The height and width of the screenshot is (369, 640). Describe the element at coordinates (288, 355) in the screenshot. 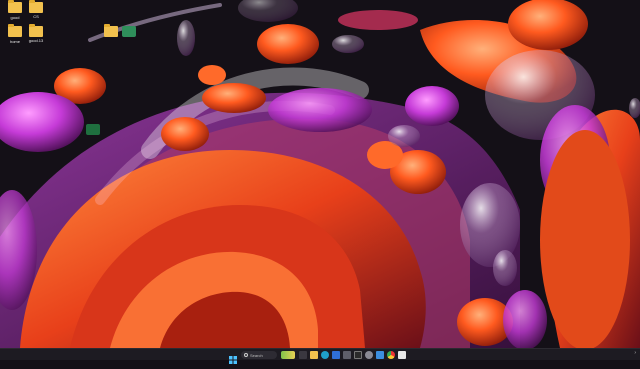

I see `weather-widget-icon` at that location.